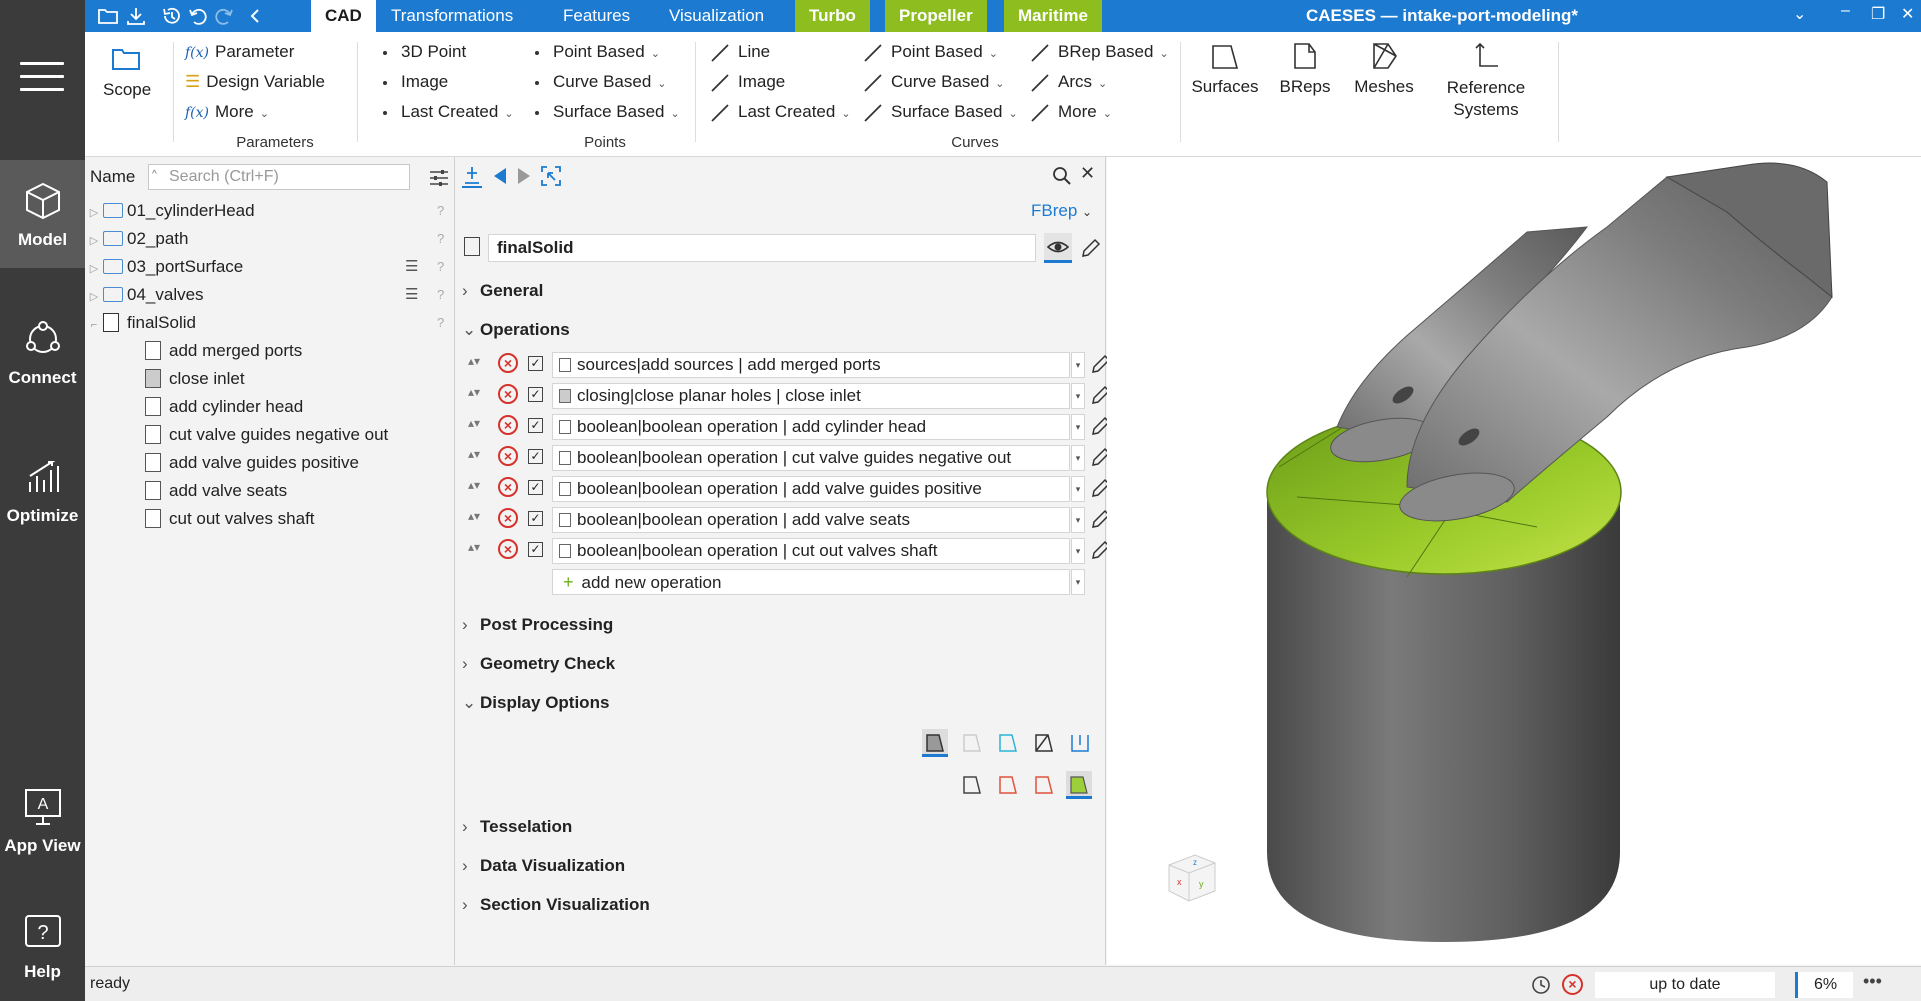 The width and height of the screenshot is (1921, 1001). I want to click on point-surface-based-button: Surface Based ⌄, so click(607, 112).